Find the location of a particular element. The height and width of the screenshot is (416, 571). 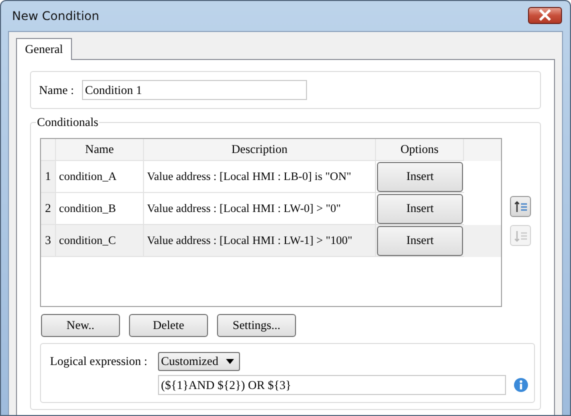

info-icon is located at coordinates (521, 385).